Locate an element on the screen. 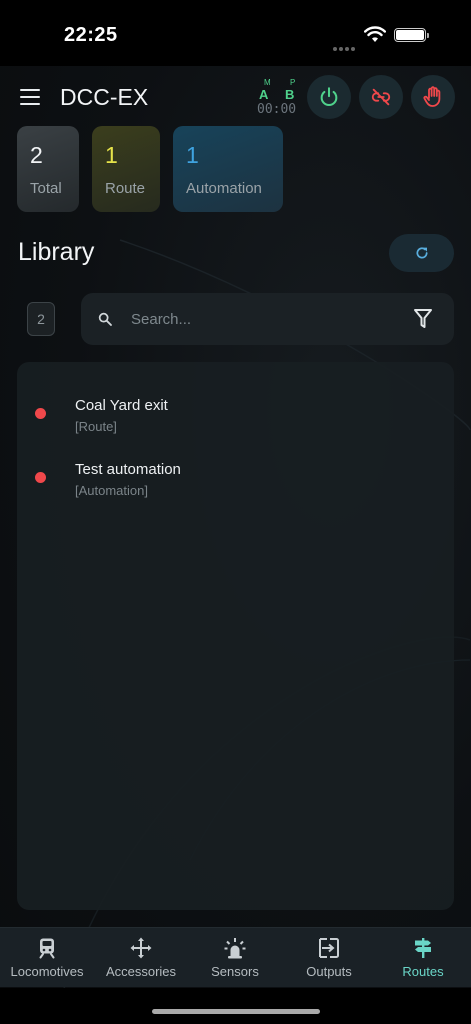  stat-card-total: 2 Total is located at coordinates (48, 169).